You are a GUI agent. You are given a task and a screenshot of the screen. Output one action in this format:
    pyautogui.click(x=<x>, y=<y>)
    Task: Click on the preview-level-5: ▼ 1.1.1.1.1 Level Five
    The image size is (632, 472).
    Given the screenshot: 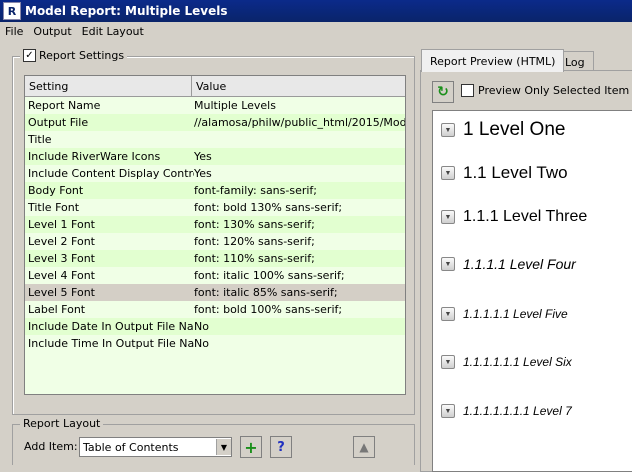 What is the action you would take?
    pyautogui.click(x=504, y=314)
    